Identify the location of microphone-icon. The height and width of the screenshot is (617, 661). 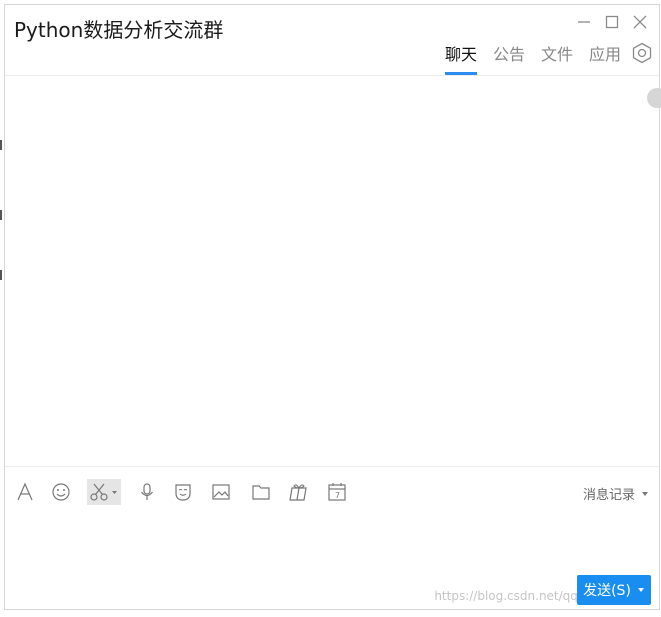
(147, 492).